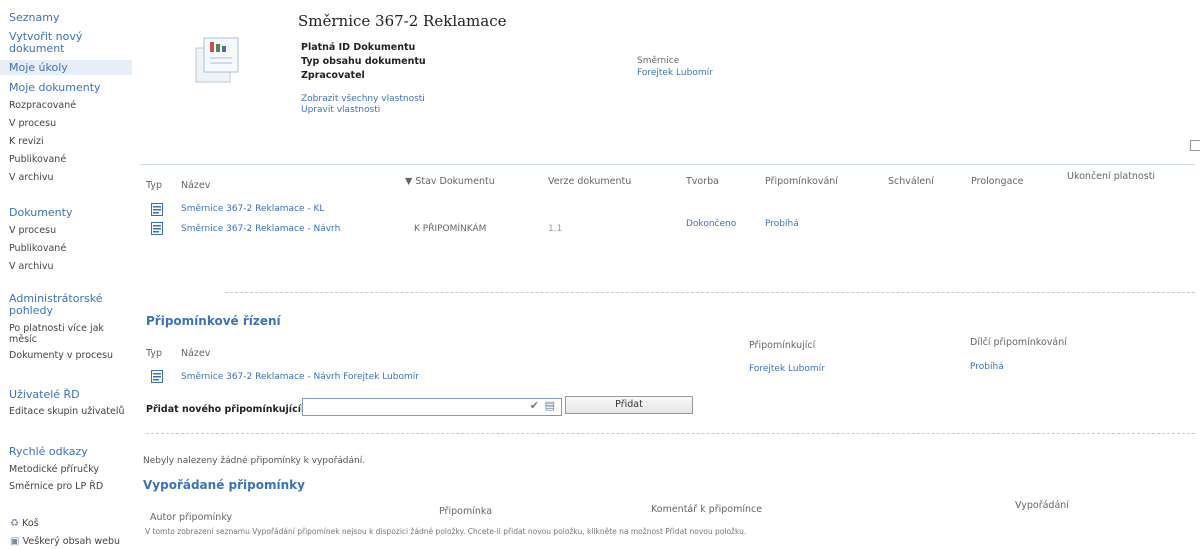 The height and width of the screenshot is (549, 1200). Describe the element at coordinates (658, 61) in the screenshot. I see `smernice-label: Směrnice` at that location.